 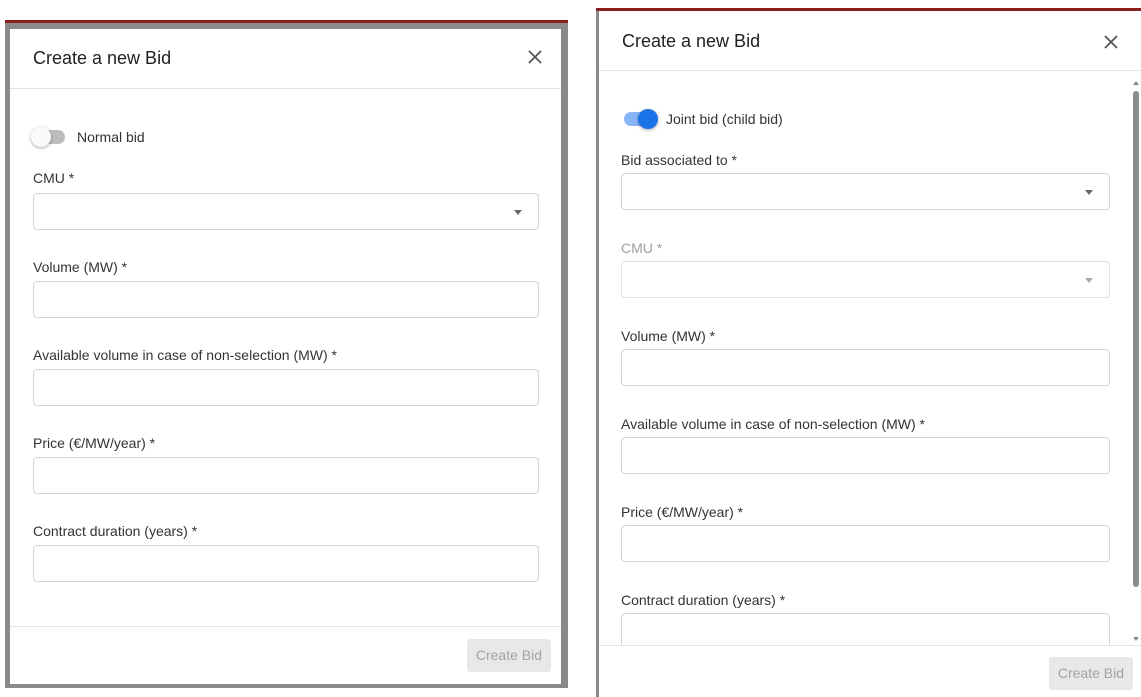 I want to click on bid-associated-select, so click(x=865, y=191).